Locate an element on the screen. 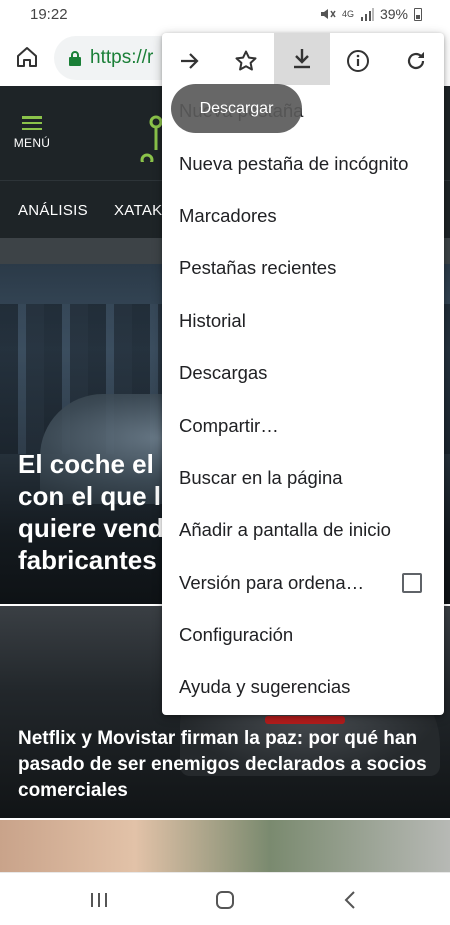  forward-button is located at coordinates (190, 61).